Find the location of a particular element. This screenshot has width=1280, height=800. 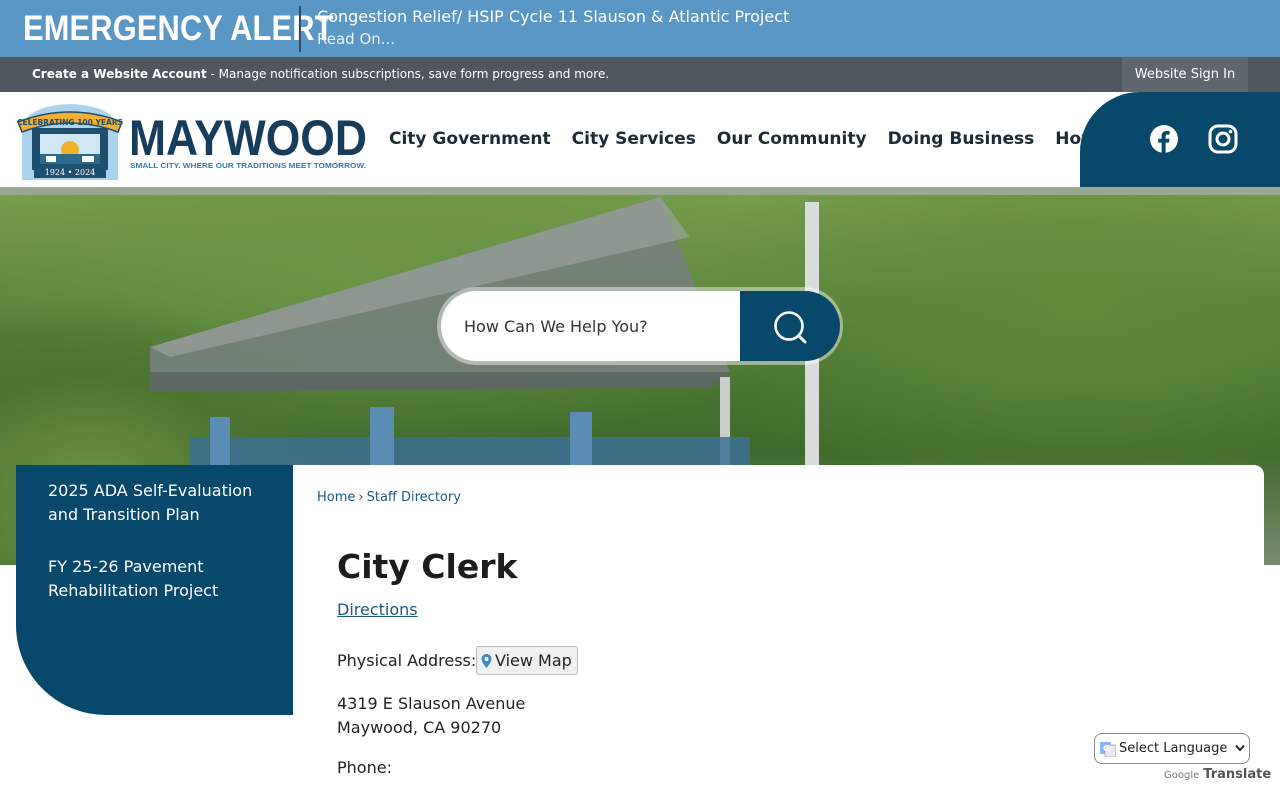

alert-divider is located at coordinates (300, 29).